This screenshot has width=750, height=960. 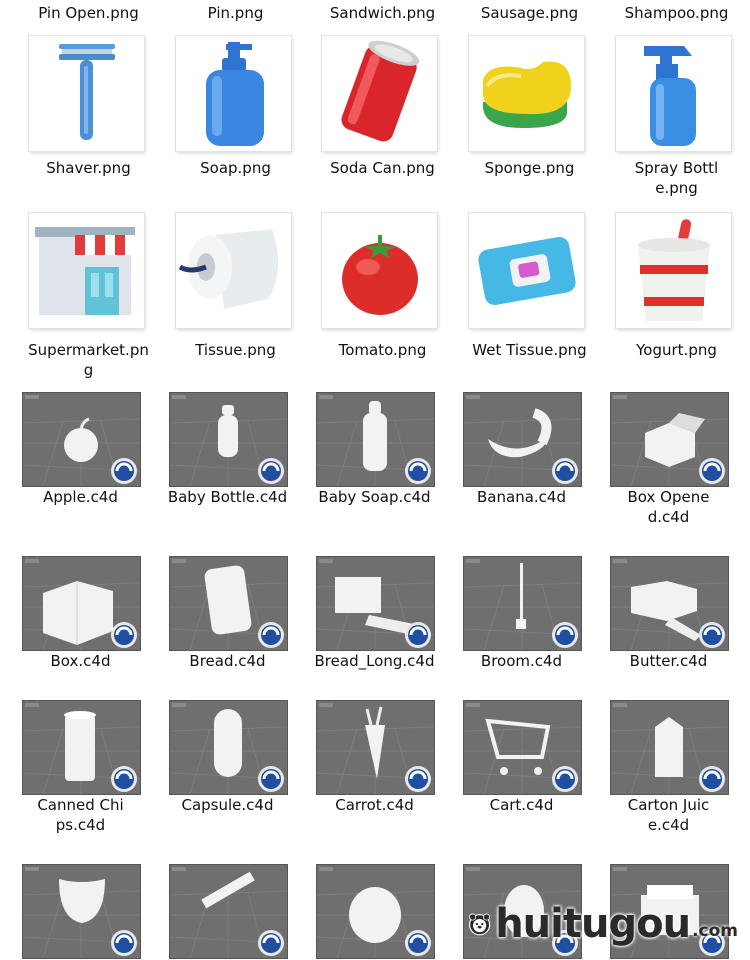 I want to click on watermark: huitugou .com, so click(x=603, y=924).